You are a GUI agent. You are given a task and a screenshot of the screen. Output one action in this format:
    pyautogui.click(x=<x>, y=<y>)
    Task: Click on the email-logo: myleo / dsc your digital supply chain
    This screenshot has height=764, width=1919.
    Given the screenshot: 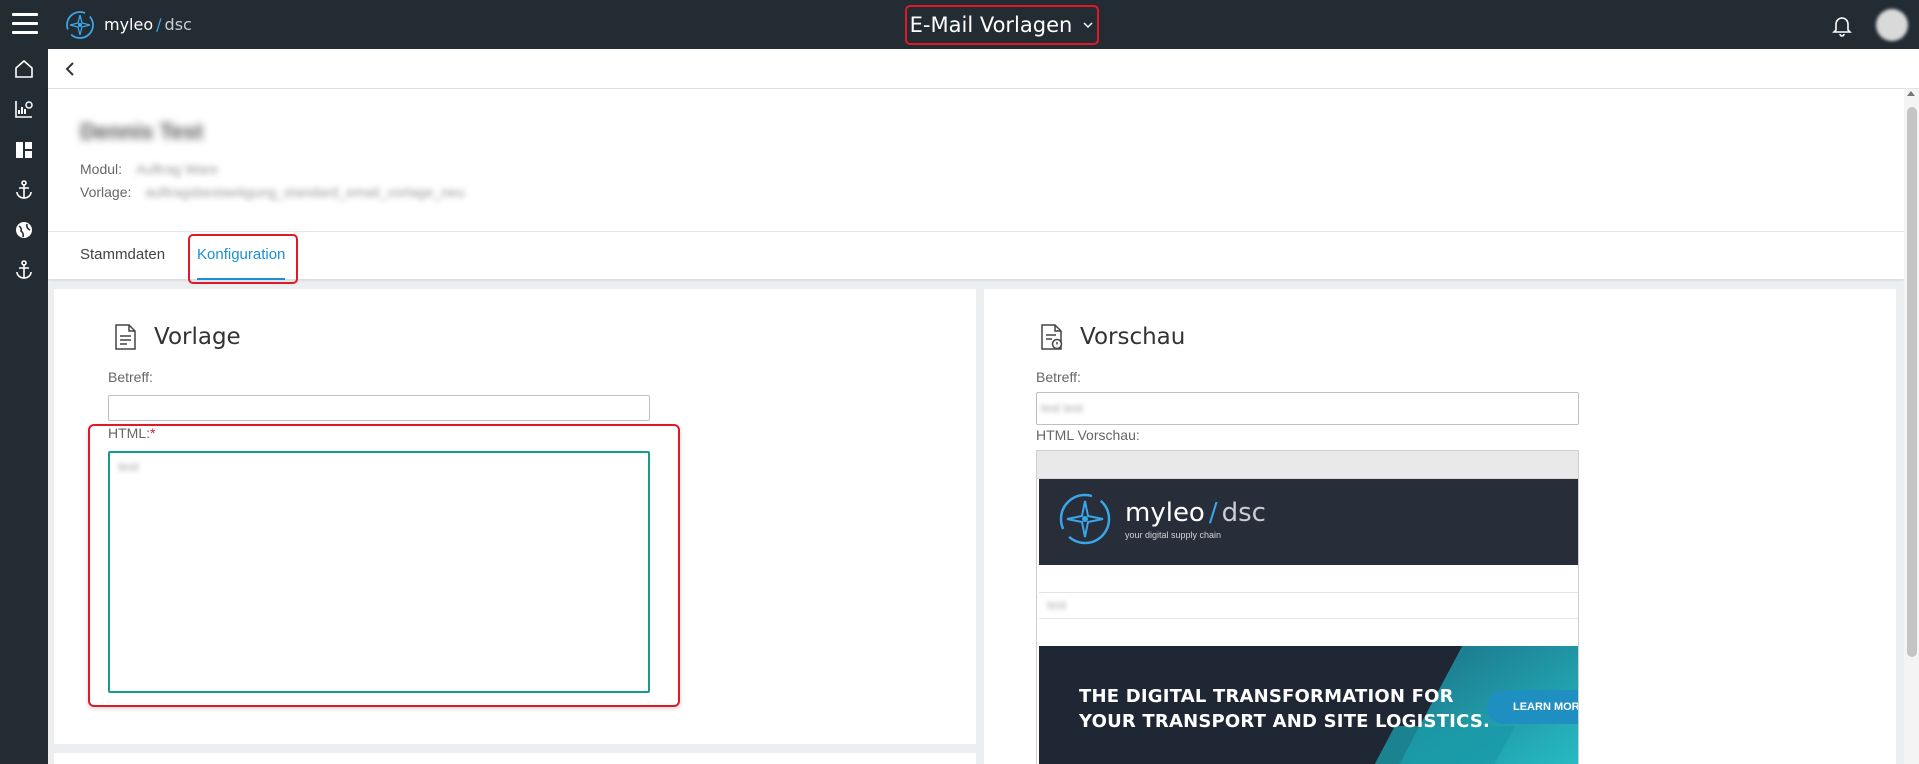 What is the action you would take?
    pyautogui.click(x=1161, y=519)
    